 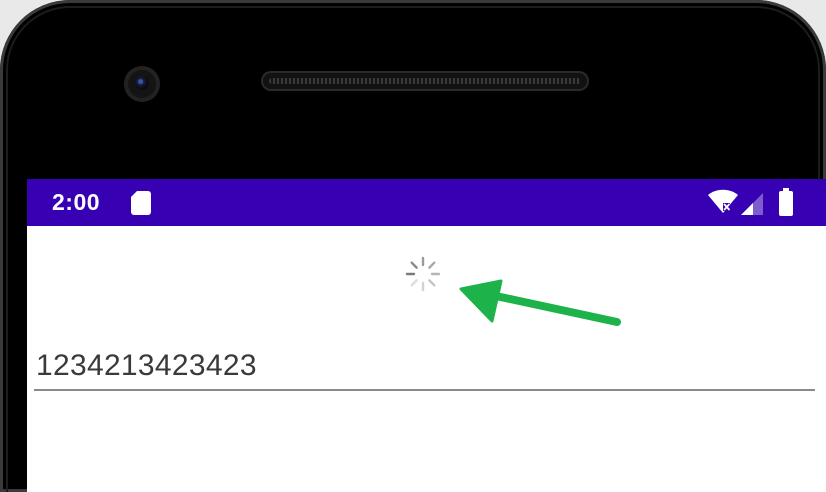 I want to click on text-field-value: 1234213423423, so click(x=146, y=365).